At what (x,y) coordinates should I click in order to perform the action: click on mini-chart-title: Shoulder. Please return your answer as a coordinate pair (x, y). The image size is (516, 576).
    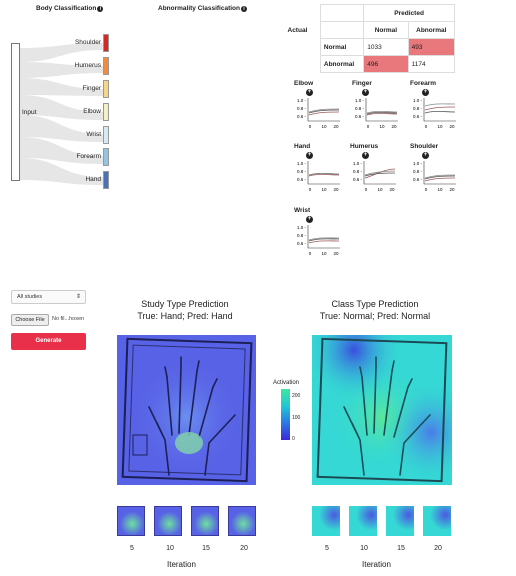
    Looking at the image, I should click on (424, 146).